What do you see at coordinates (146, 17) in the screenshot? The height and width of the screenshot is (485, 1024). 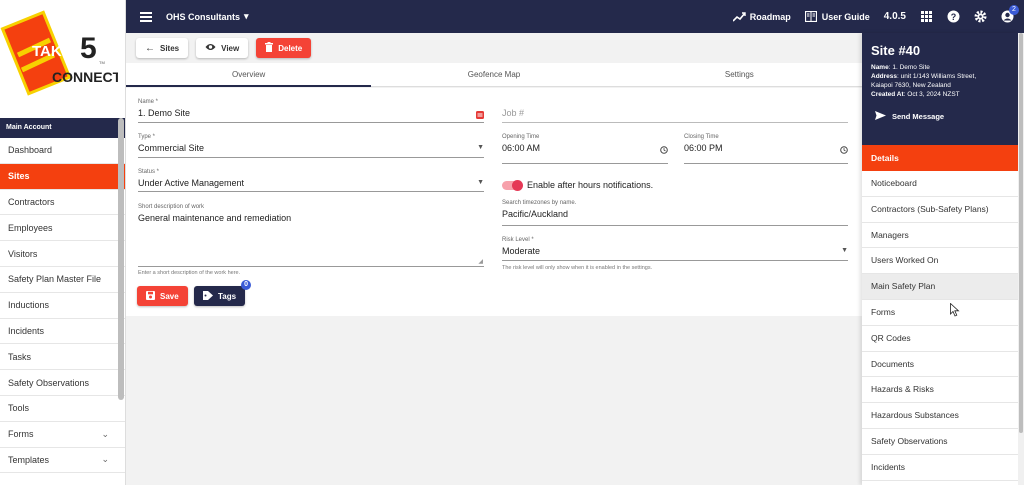 I see `menu-icon` at bounding box center [146, 17].